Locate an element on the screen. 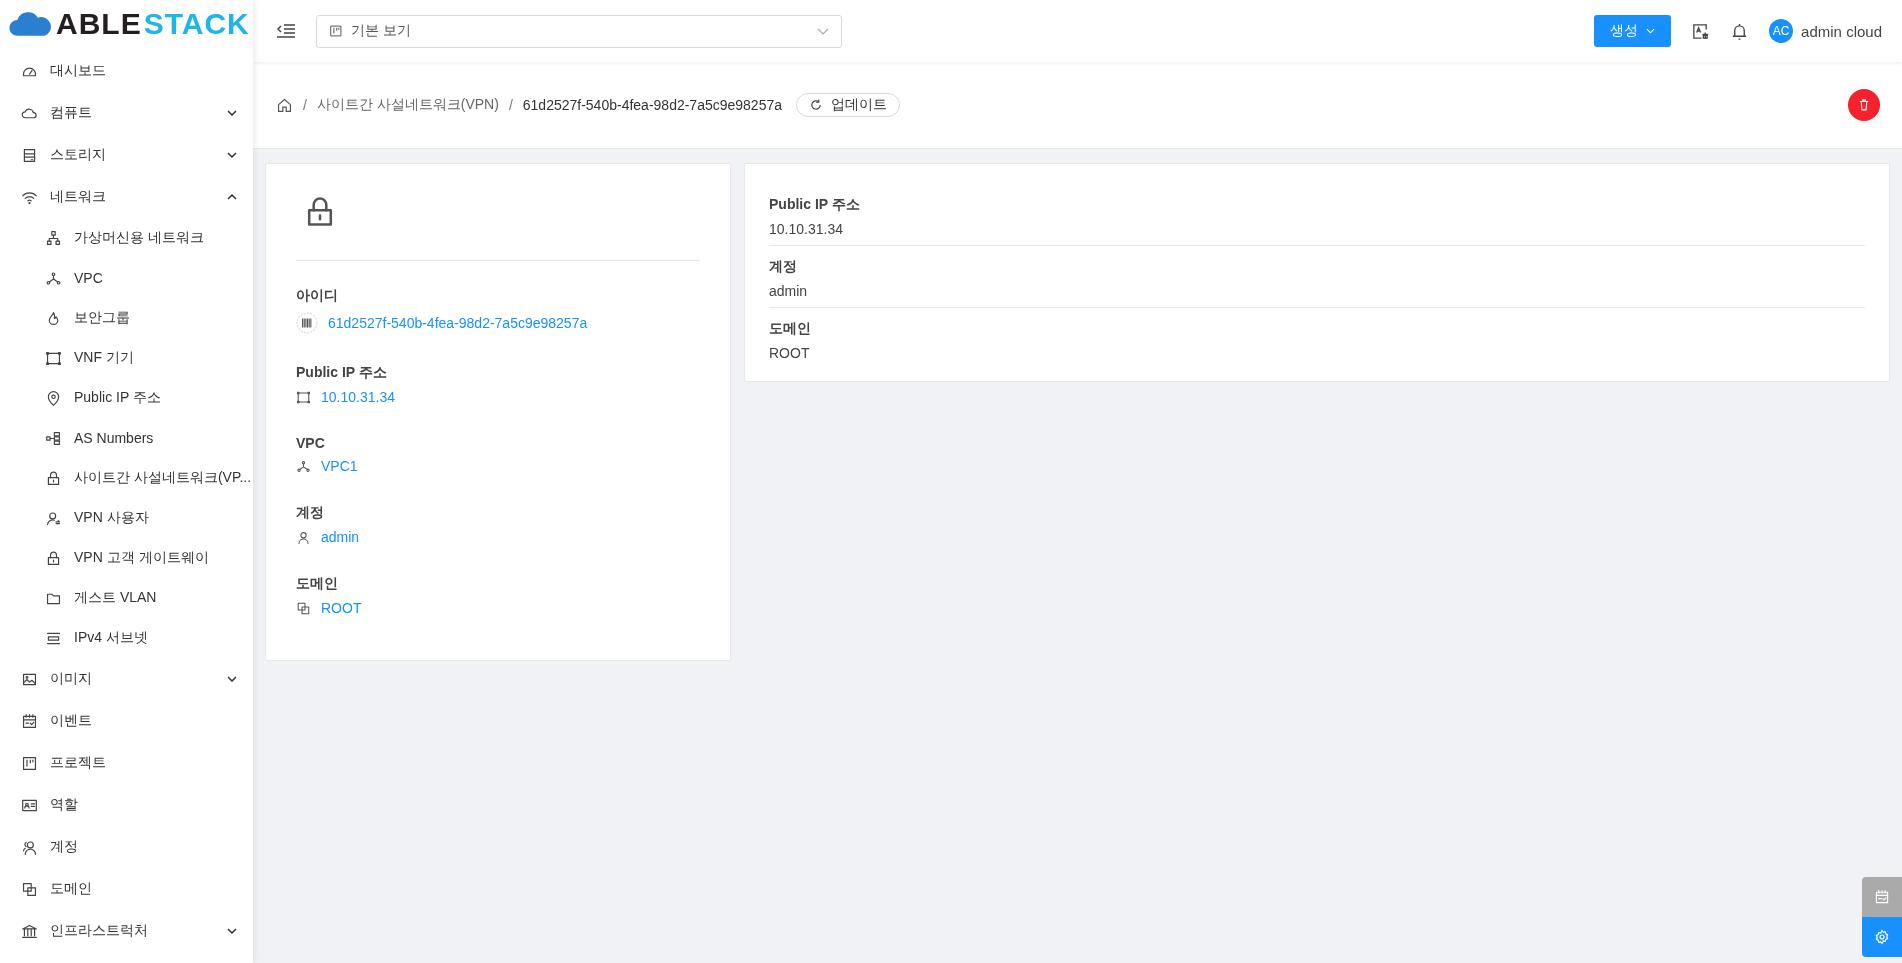  sidebar-item: 네트워크 is located at coordinates (126, 197).